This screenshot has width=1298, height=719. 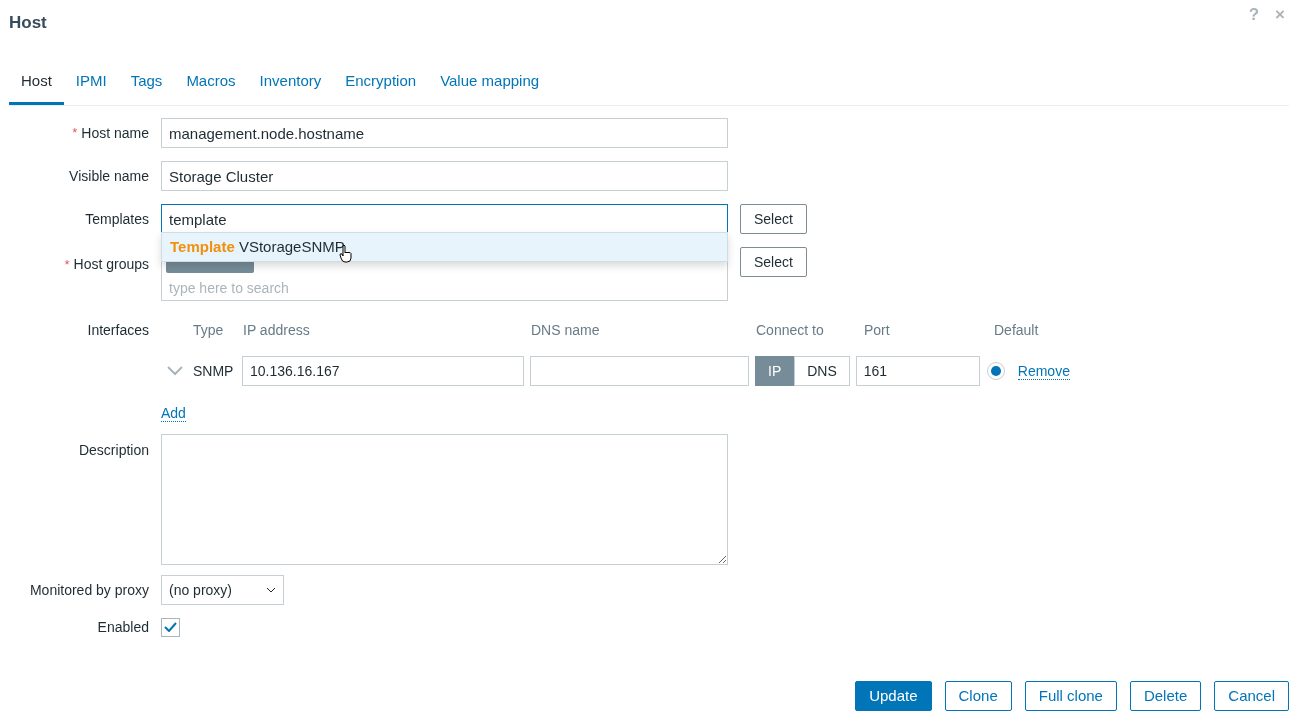 What do you see at coordinates (111, 264) in the screenshot?
I see `field-label: Host groups` at bounding box center [111, 264].